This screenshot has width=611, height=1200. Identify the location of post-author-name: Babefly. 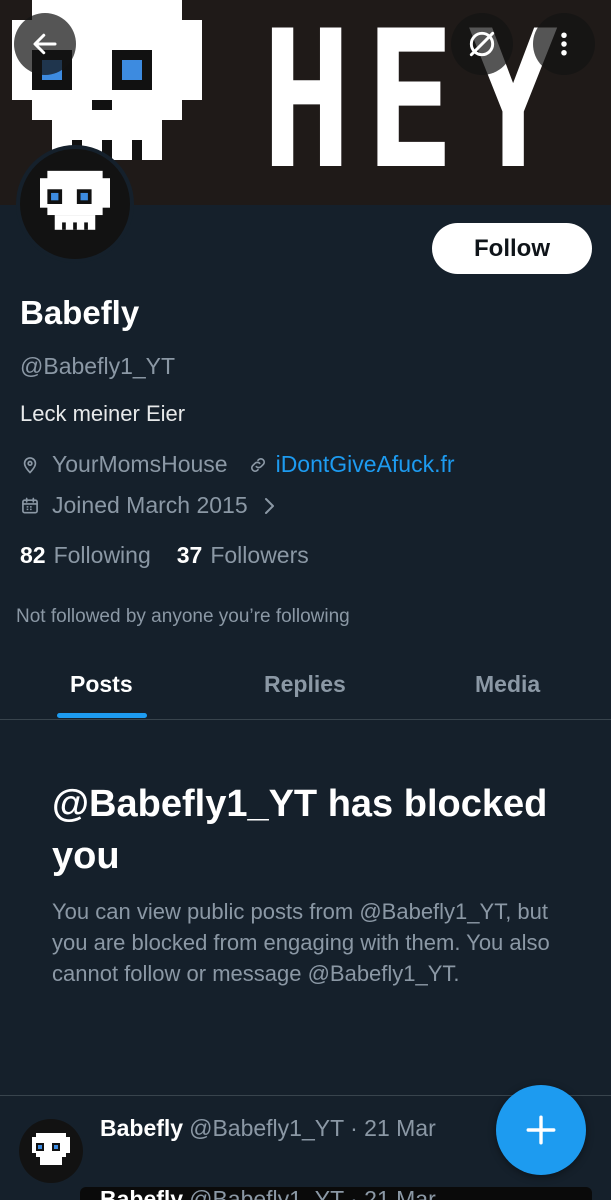
(142, 1128).